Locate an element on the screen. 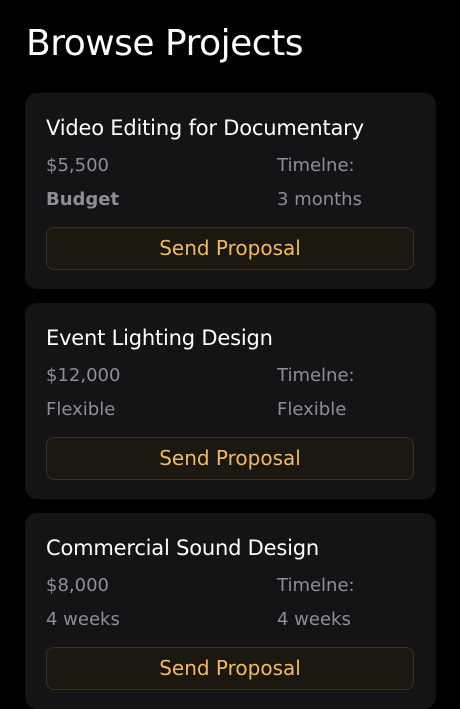 The width and height of the screenshot is (460, 709). budget-label: 4 weeks is located at coordinates (83, 619).